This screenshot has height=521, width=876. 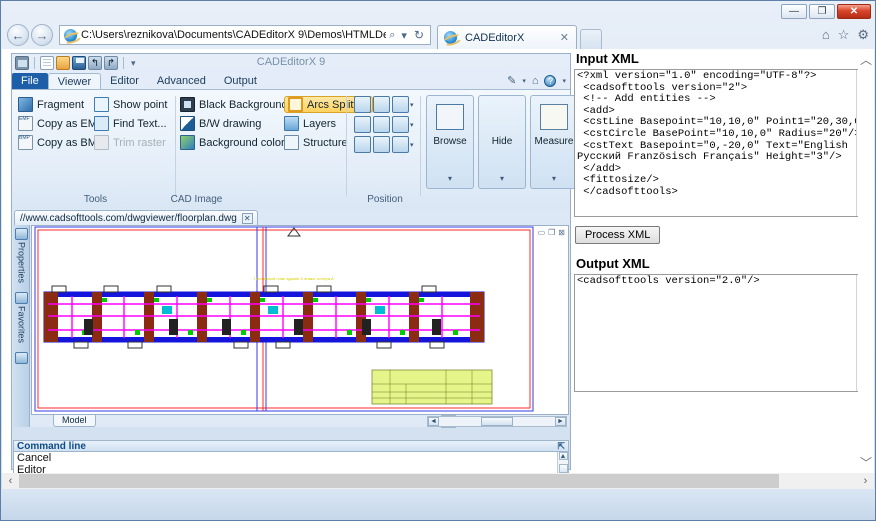 I want to click on restore-icon: ❐, so click(x=551, y=232).